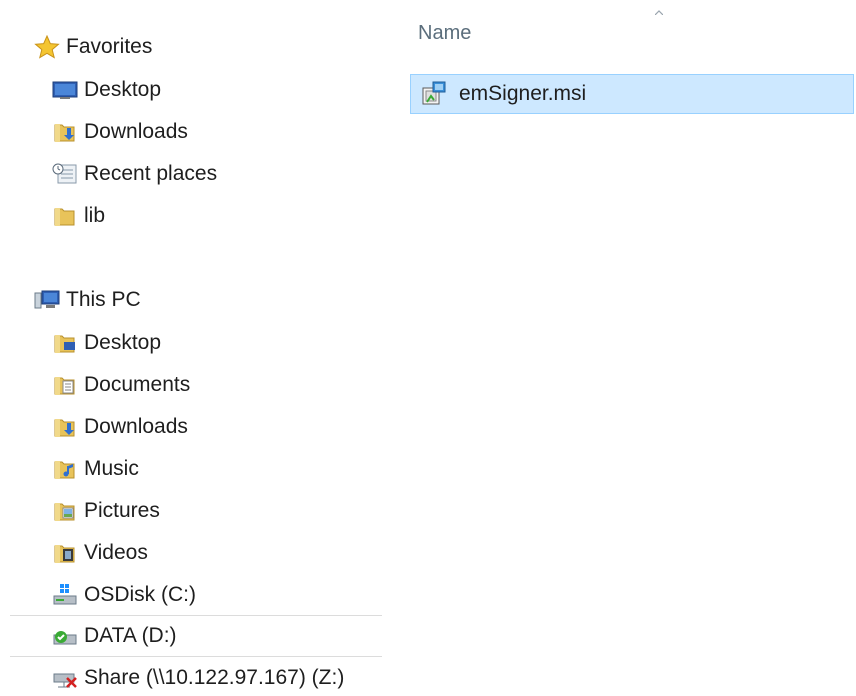 The image size is (856, 696). Describe the element at coordinates (65, 469) in the screenshot. I see `music-folder-icon` at that location.